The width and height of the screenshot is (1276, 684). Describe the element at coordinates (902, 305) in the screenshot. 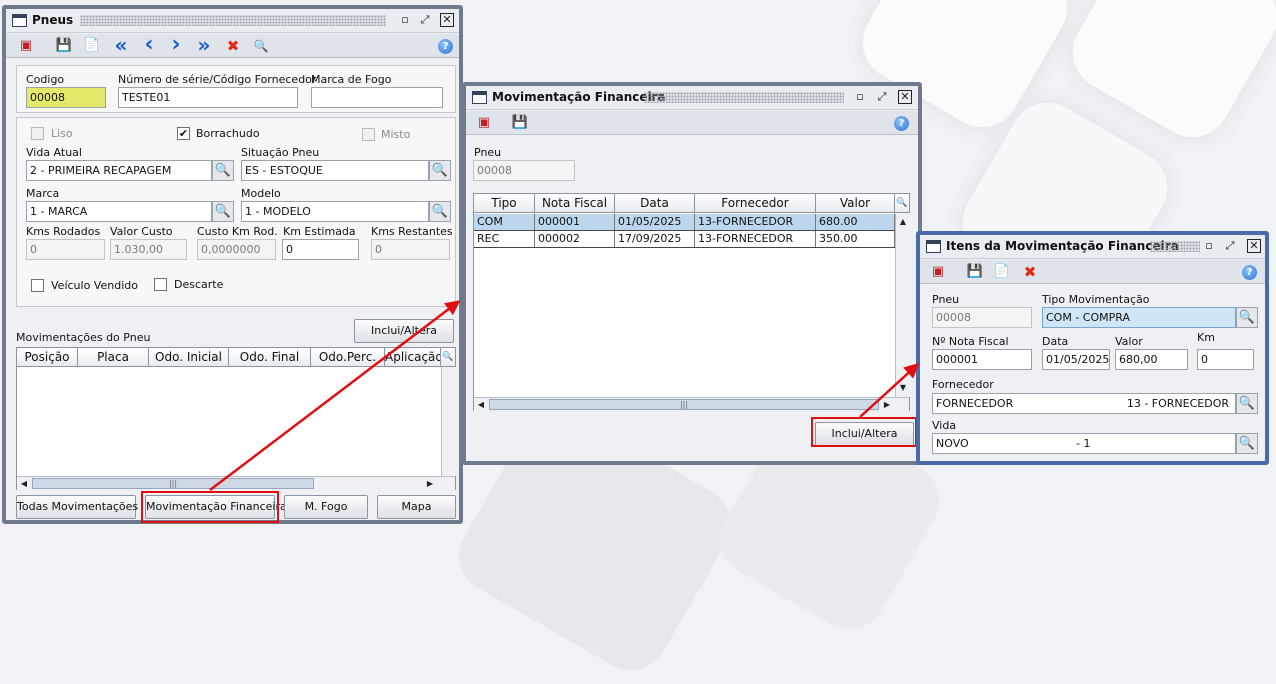

I see `vertical-scrollbar: ▲ ▼` at that location.